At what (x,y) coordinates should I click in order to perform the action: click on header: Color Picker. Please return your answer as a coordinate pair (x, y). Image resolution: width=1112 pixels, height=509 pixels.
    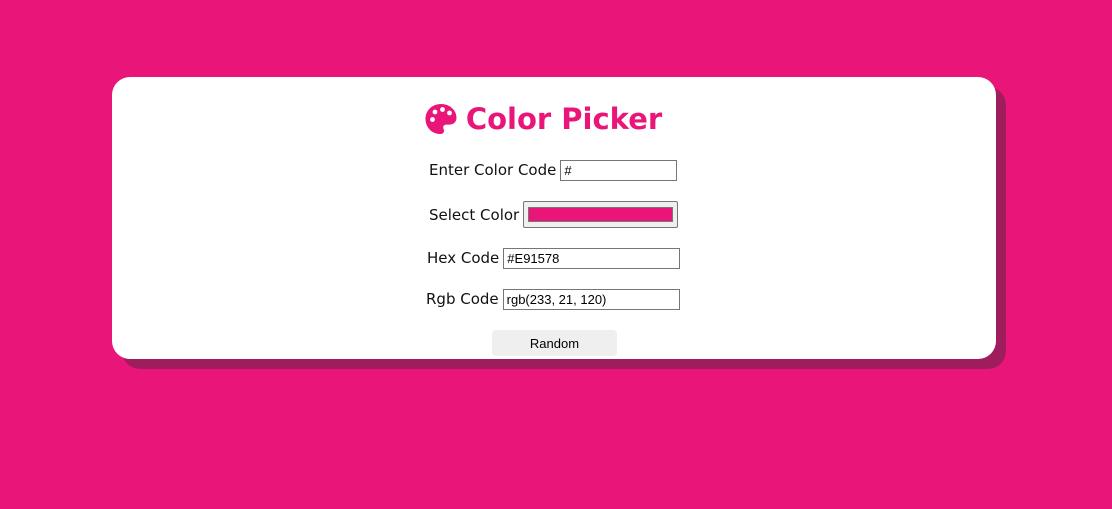
    Looking at the image, I should click on (554, 119).